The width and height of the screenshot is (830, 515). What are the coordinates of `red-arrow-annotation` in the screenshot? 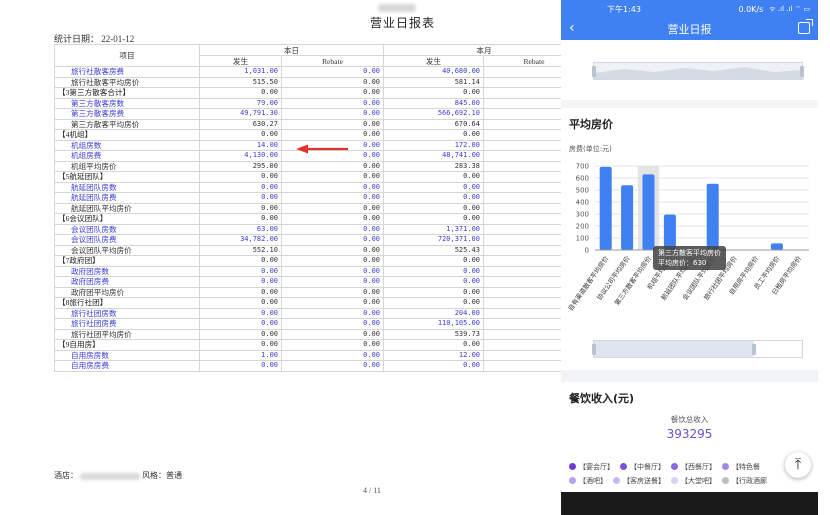 It's located at (322, 149).